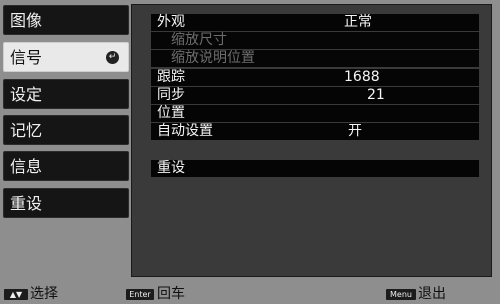 The height and width of the screenshot is (304, 500). I want to click on menu-item-signal: 信号 ↵, so click(66, 57).